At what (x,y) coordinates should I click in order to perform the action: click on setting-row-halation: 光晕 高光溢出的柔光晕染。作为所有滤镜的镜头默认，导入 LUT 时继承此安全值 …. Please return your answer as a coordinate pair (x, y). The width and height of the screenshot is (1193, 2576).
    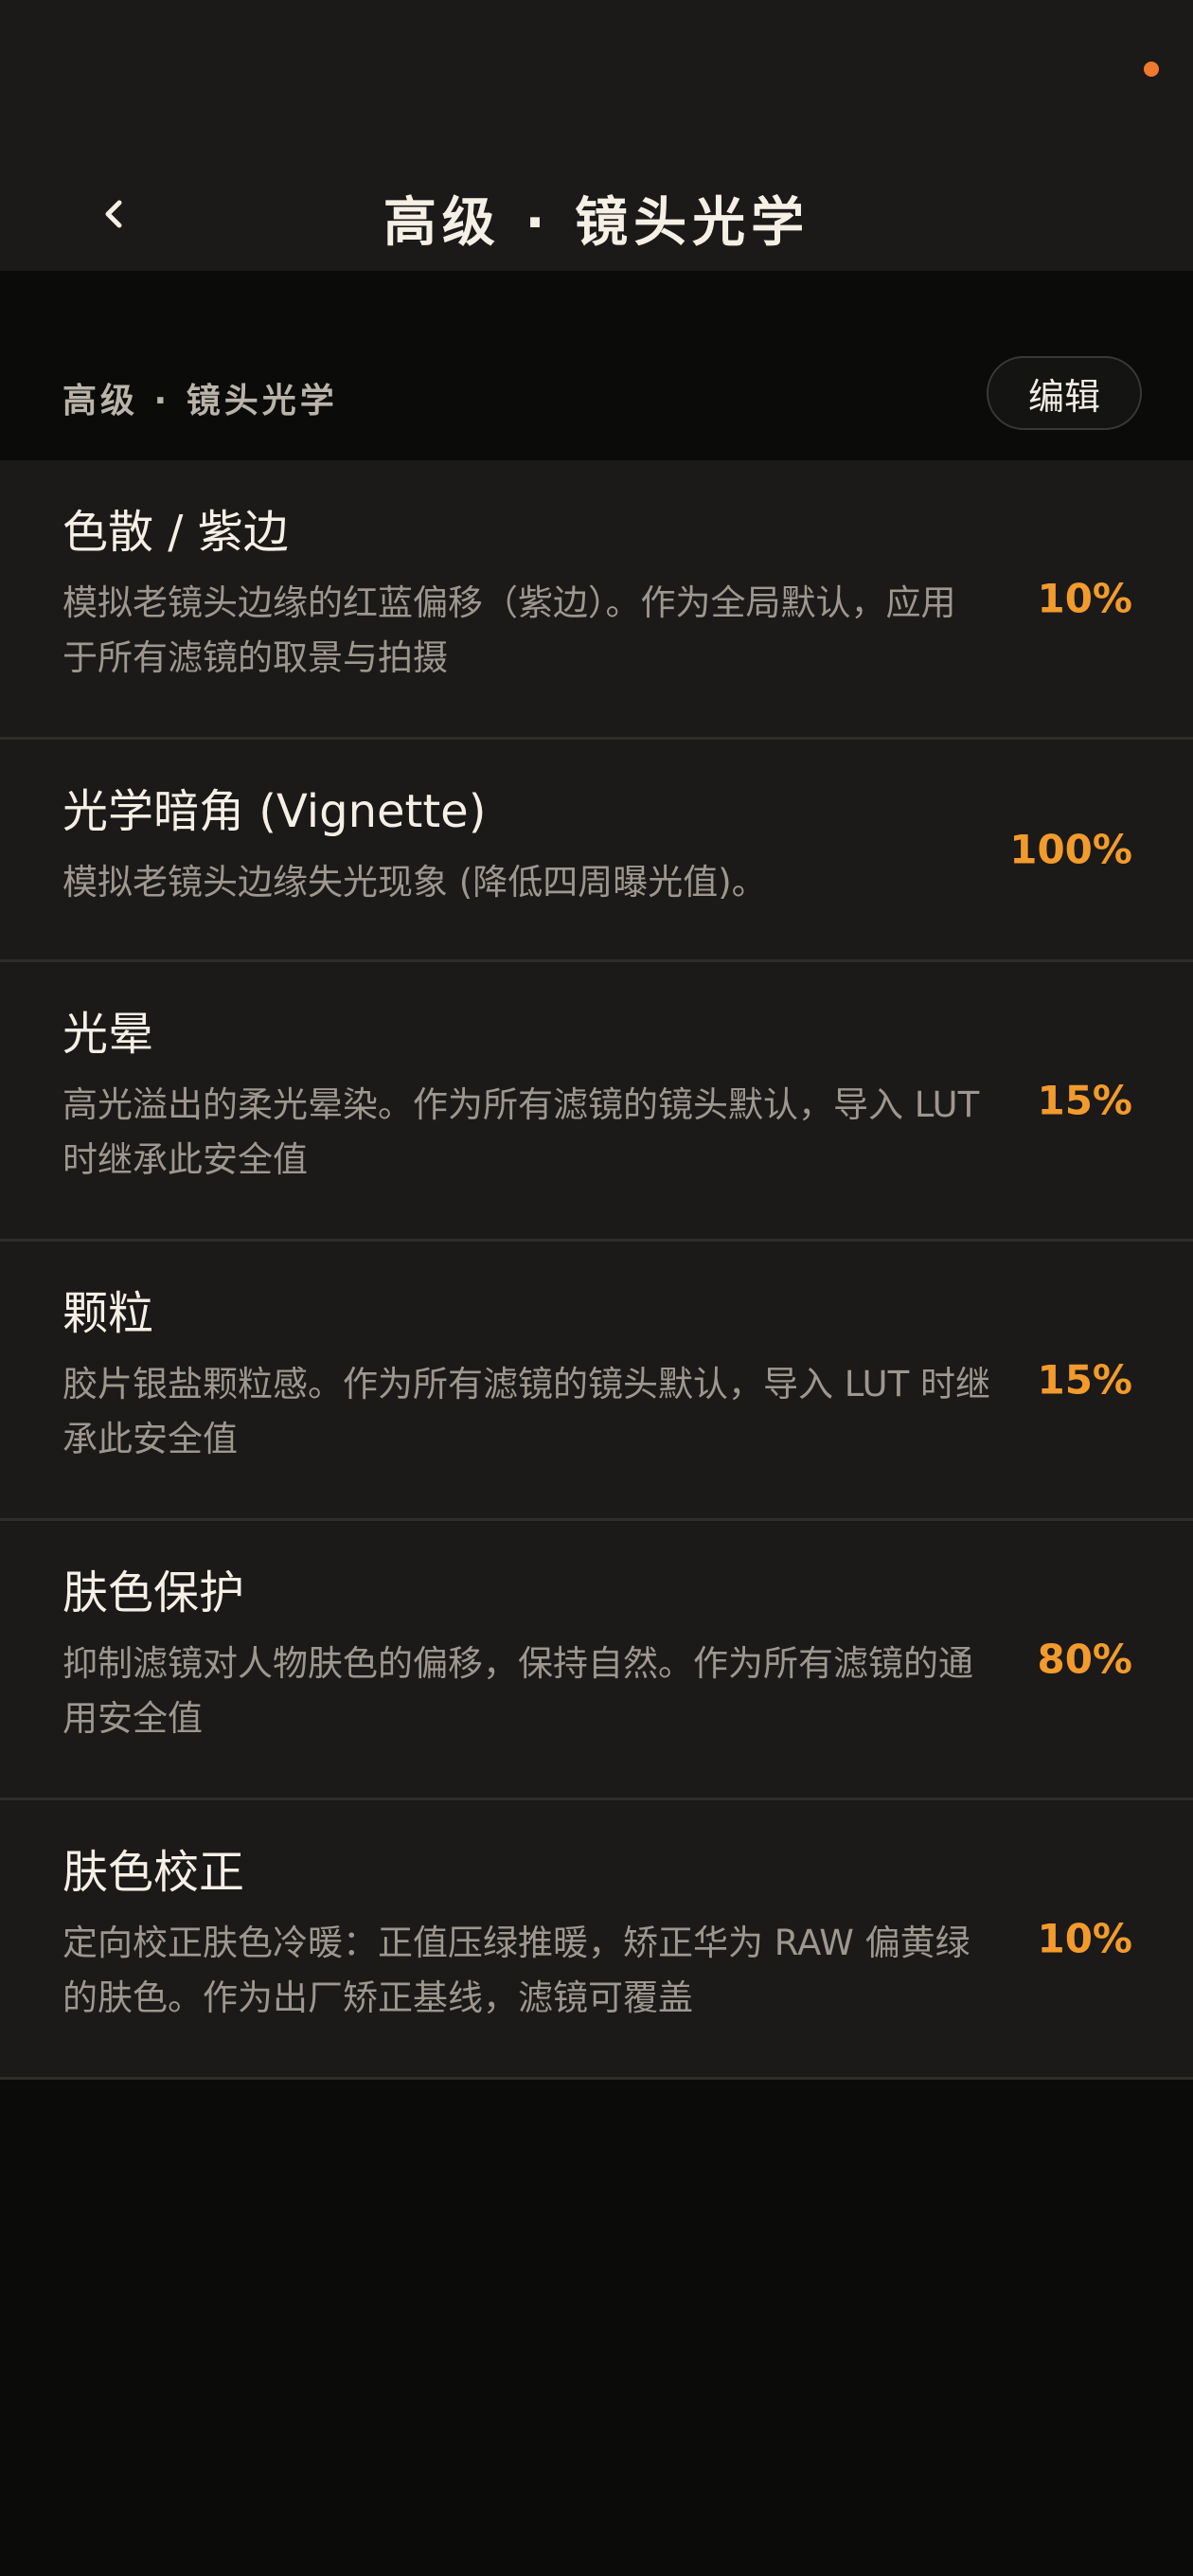
    Looking at the image, I should click on (596, 1102).